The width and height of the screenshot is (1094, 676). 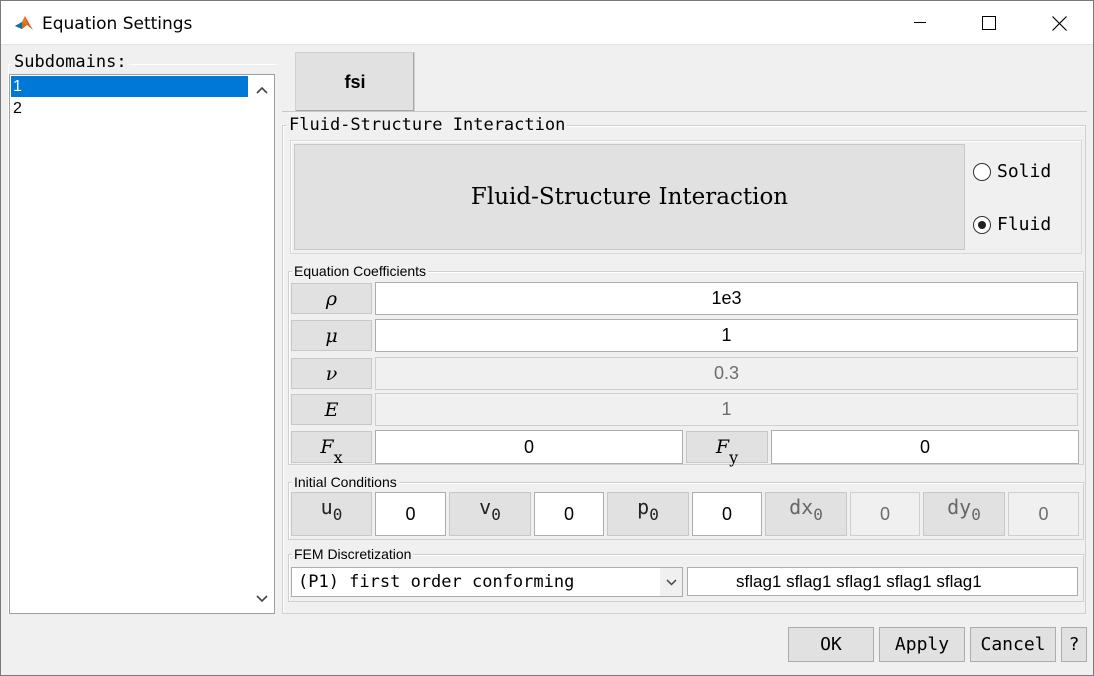 What do you see at coordinates (726, 373) in the screenshot?
I see `nu-field: 0.3` at bounding box center [726, 373].